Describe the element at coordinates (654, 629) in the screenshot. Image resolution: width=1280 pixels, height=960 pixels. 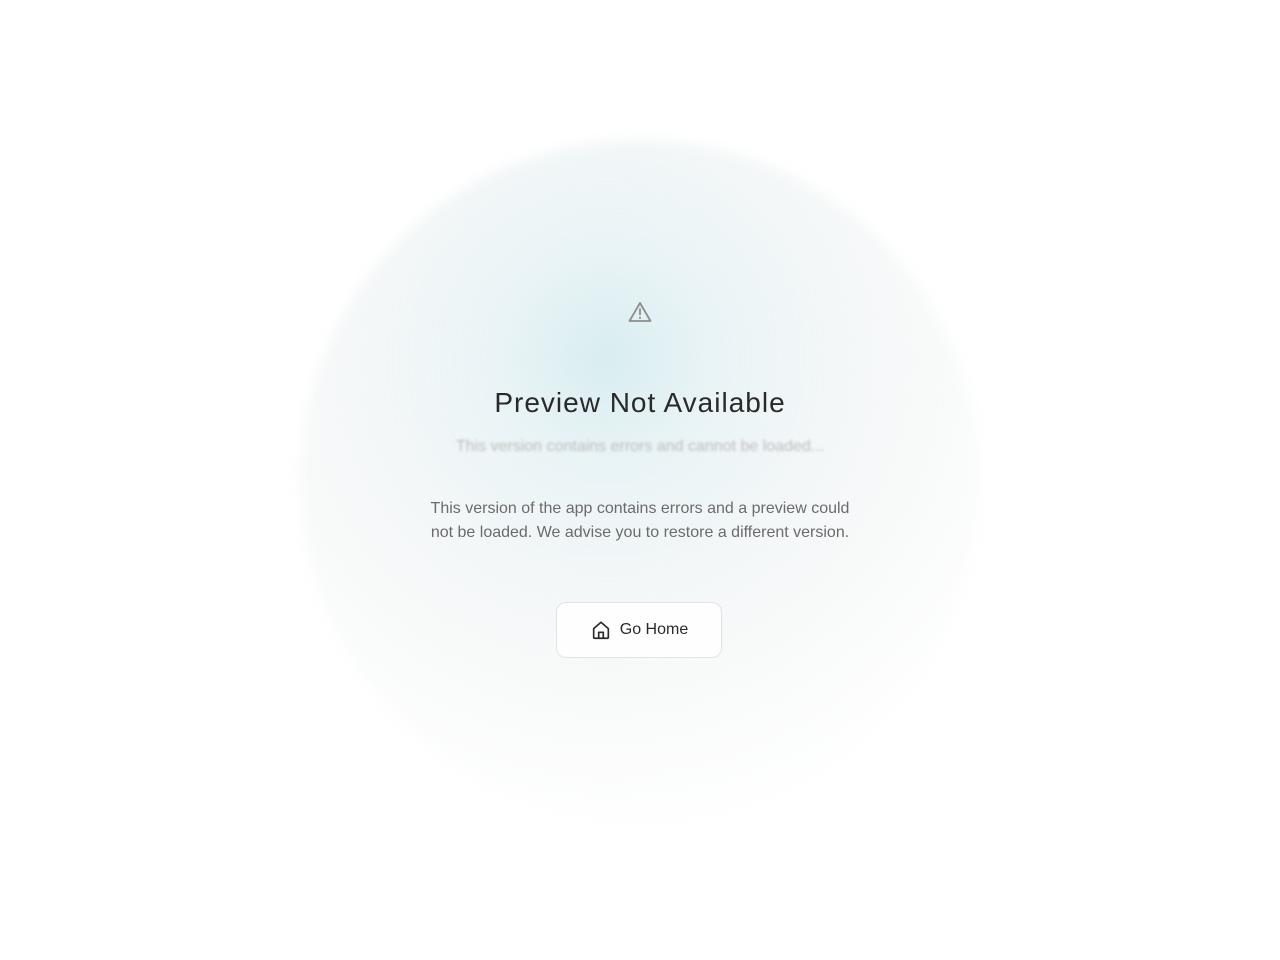
I see `go-home-label: Go Home` at that location.